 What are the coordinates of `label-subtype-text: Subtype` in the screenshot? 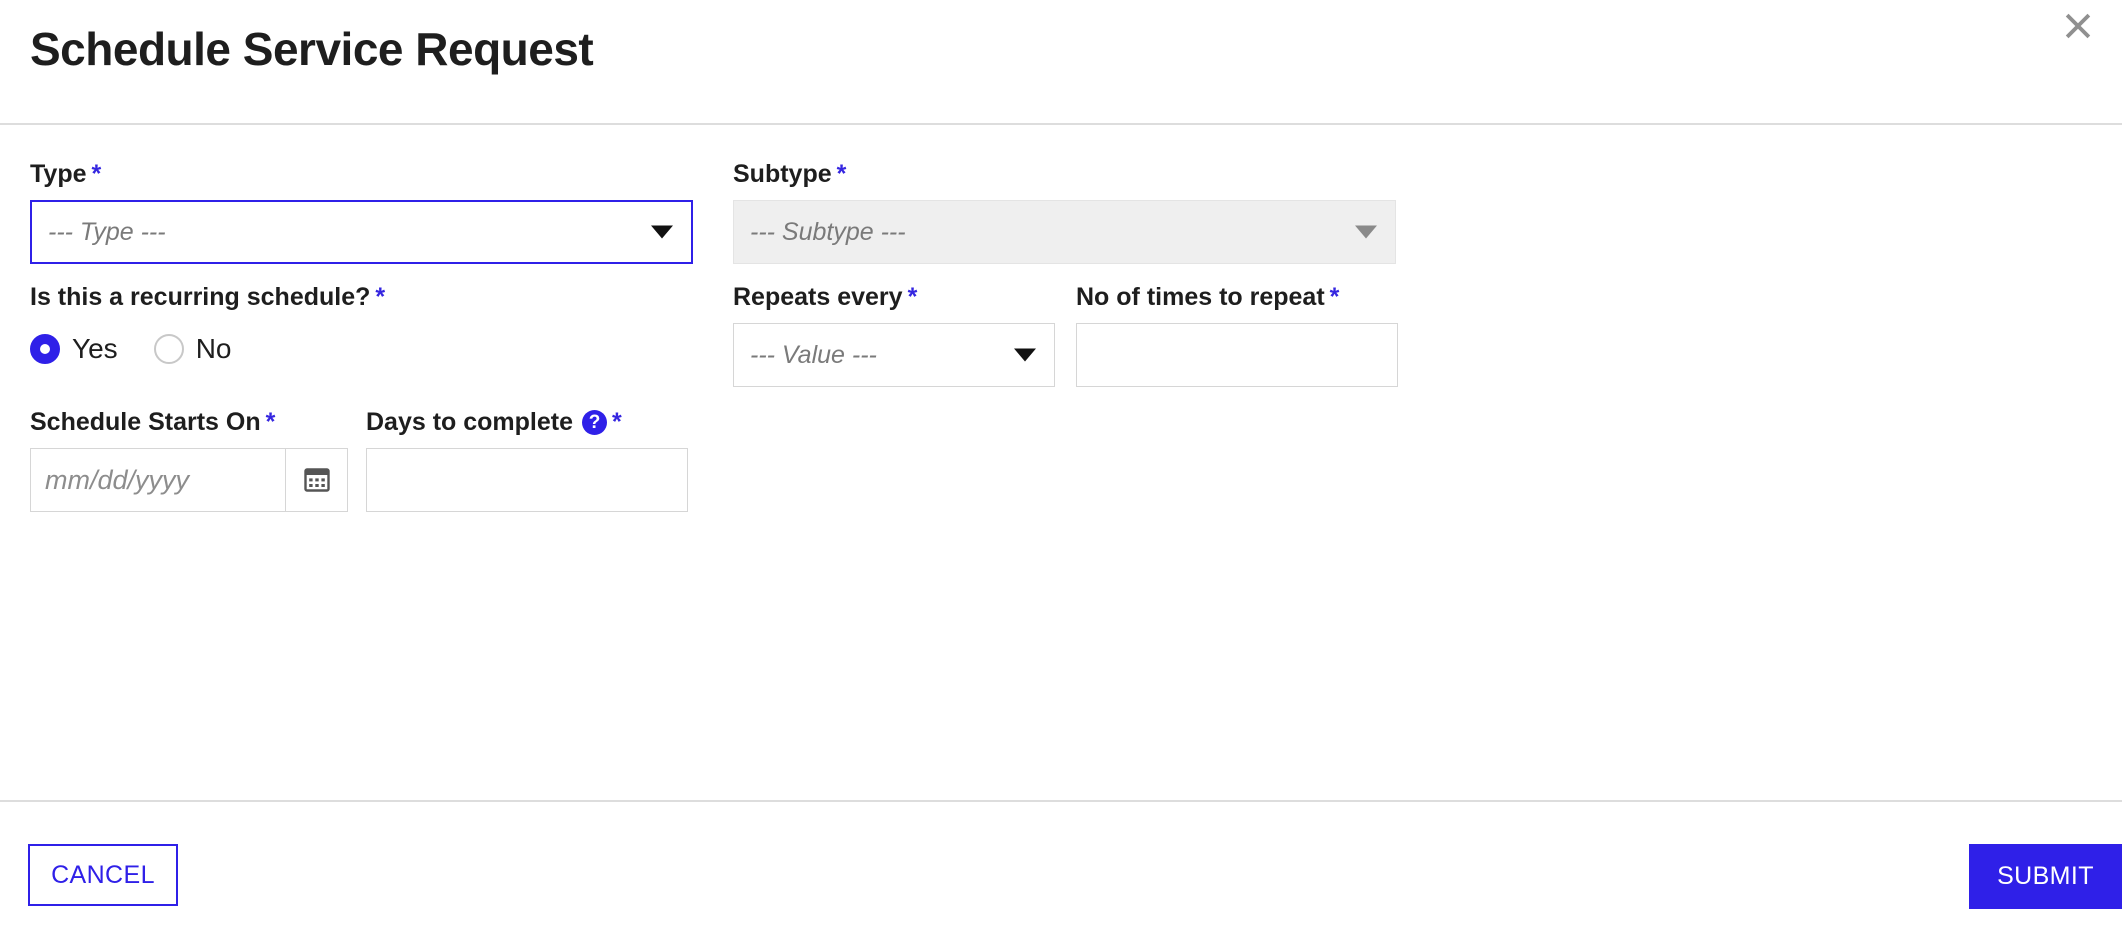 It's located at (782, 174).